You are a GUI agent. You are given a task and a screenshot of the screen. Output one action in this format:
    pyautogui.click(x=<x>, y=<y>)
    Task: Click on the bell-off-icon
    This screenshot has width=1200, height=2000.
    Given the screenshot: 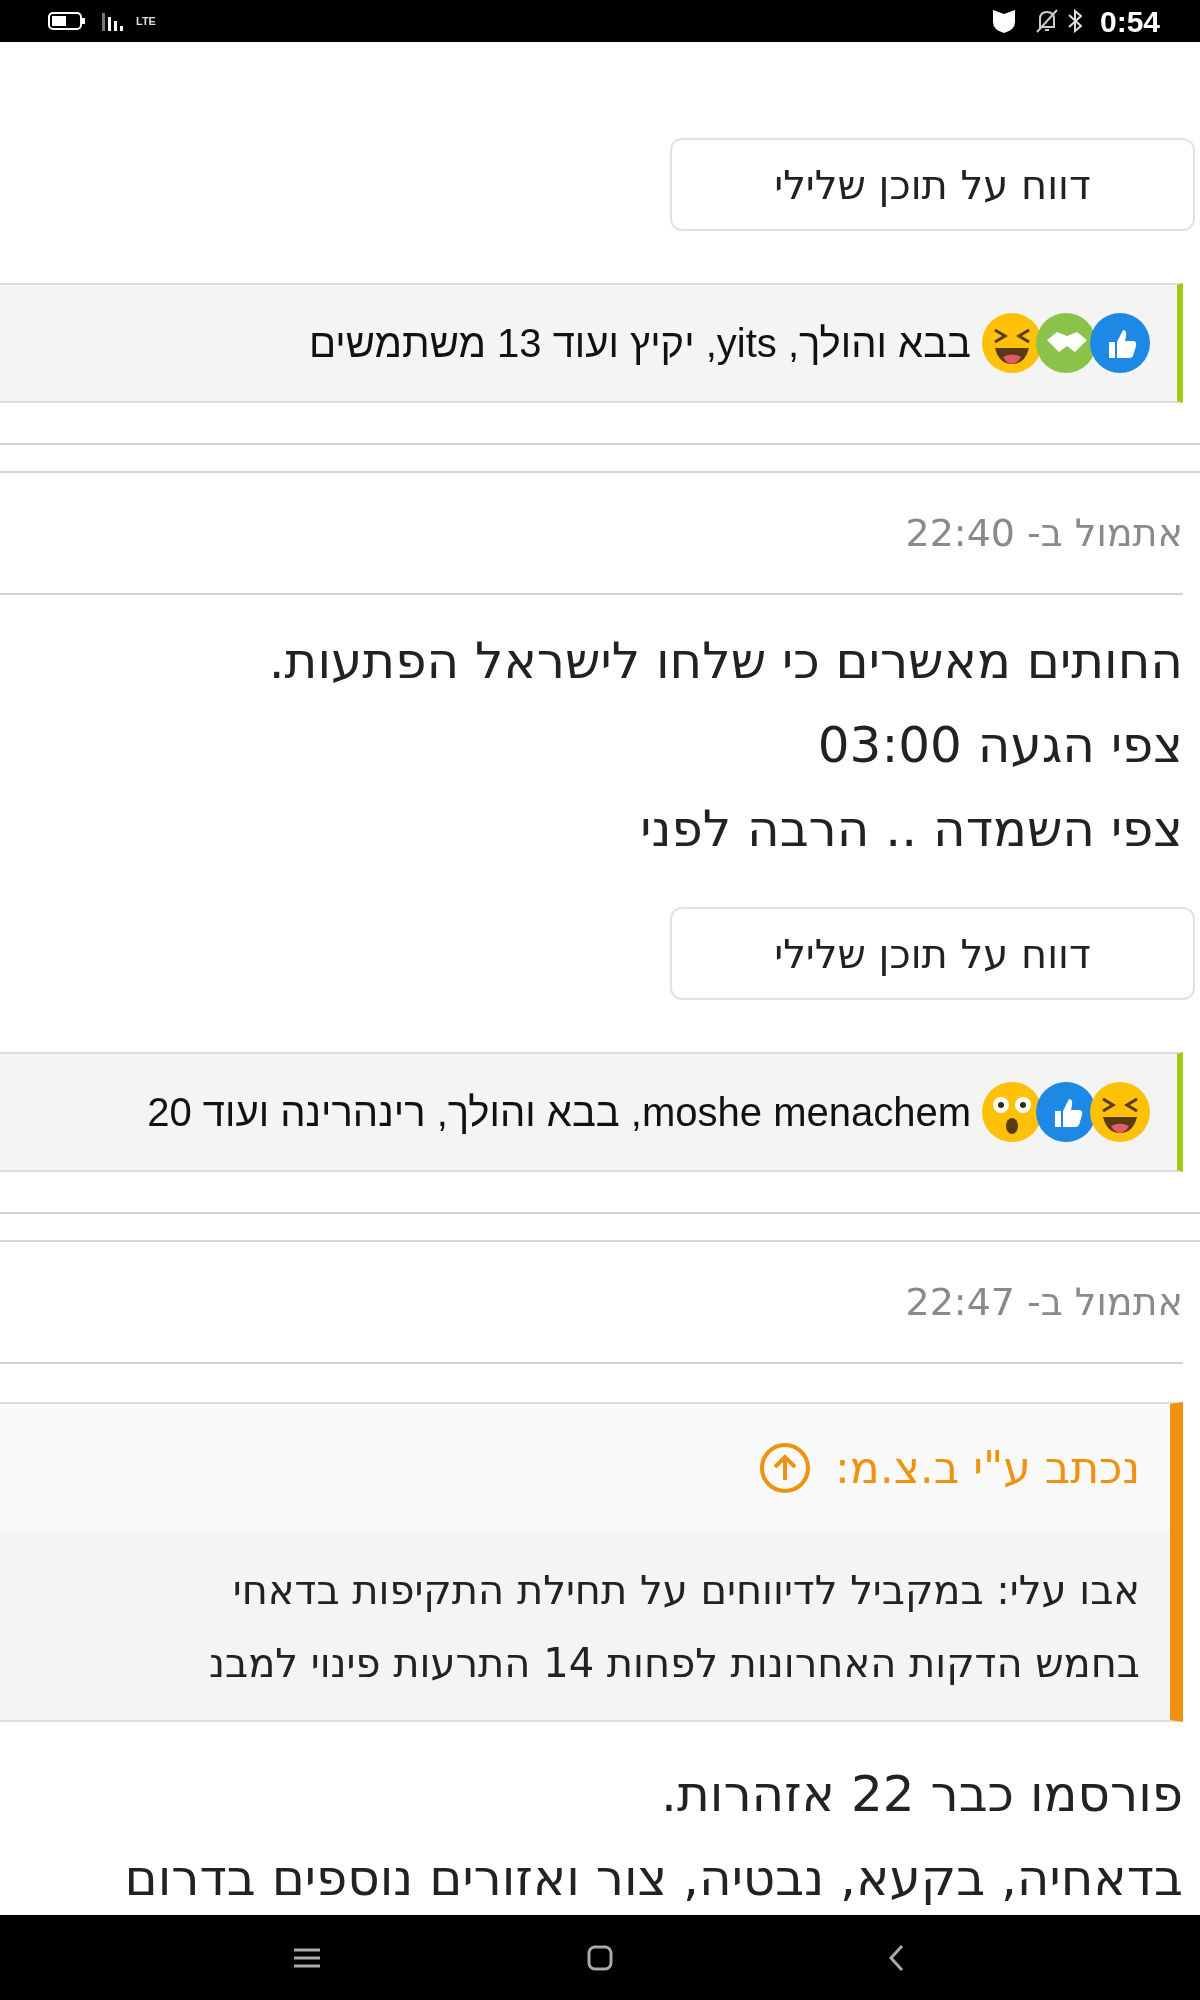 What is the action you would take?
    pyautogui.click(x=1046, y=21)
    